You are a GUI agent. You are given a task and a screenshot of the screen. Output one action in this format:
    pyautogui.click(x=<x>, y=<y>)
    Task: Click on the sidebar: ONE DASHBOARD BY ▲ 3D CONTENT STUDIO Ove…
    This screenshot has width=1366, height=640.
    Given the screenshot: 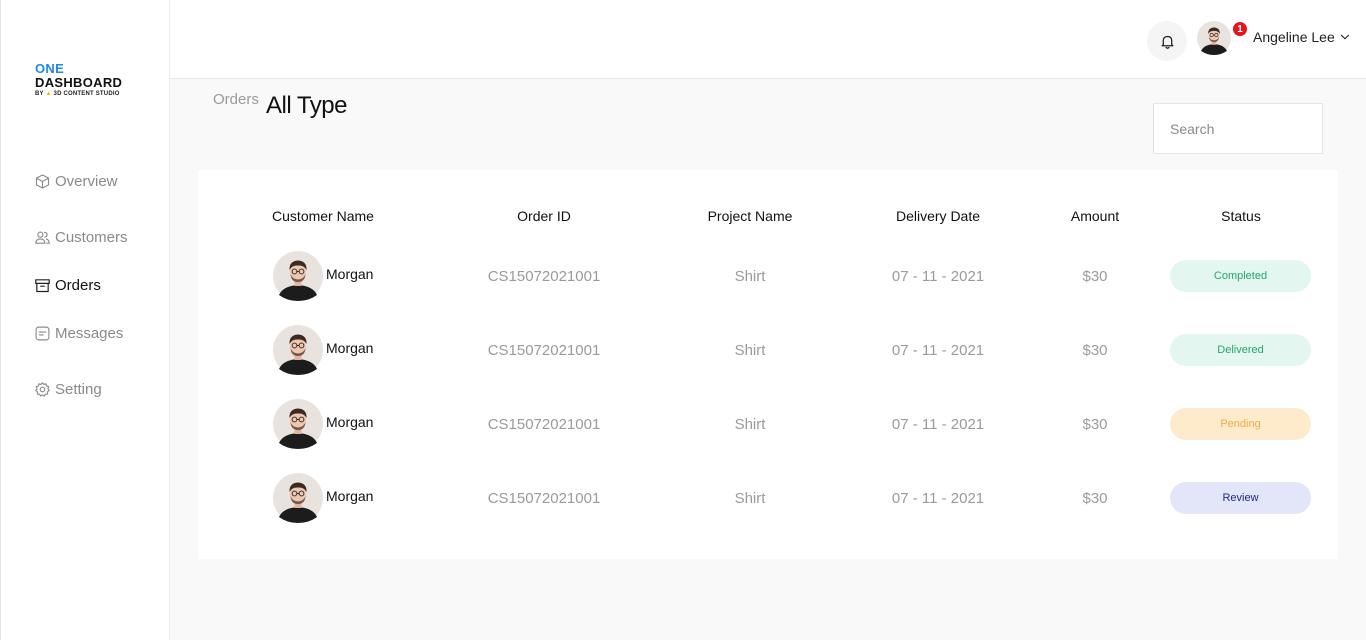 What is the action you would take?
    pyautogui.click(x=85, y=320)
    